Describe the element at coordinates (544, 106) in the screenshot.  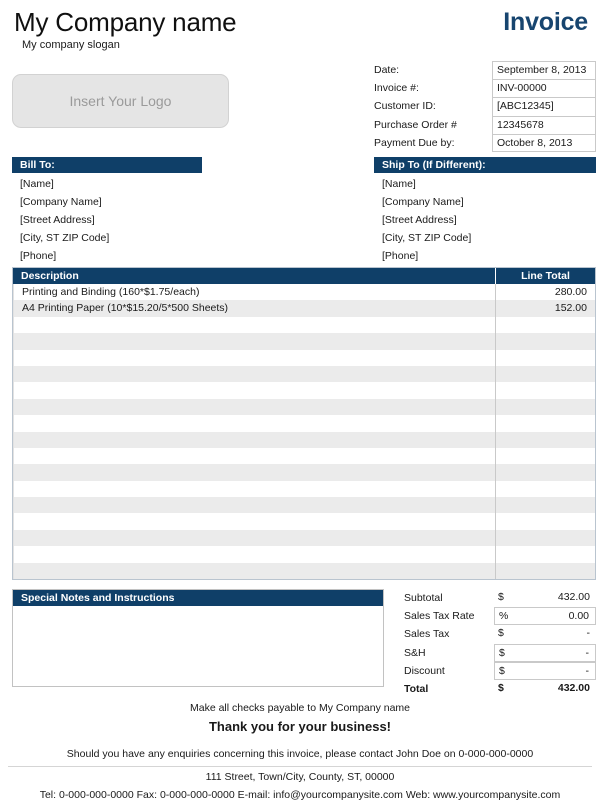
I see `invoice-meta-value: [ABC12345]` at that location.